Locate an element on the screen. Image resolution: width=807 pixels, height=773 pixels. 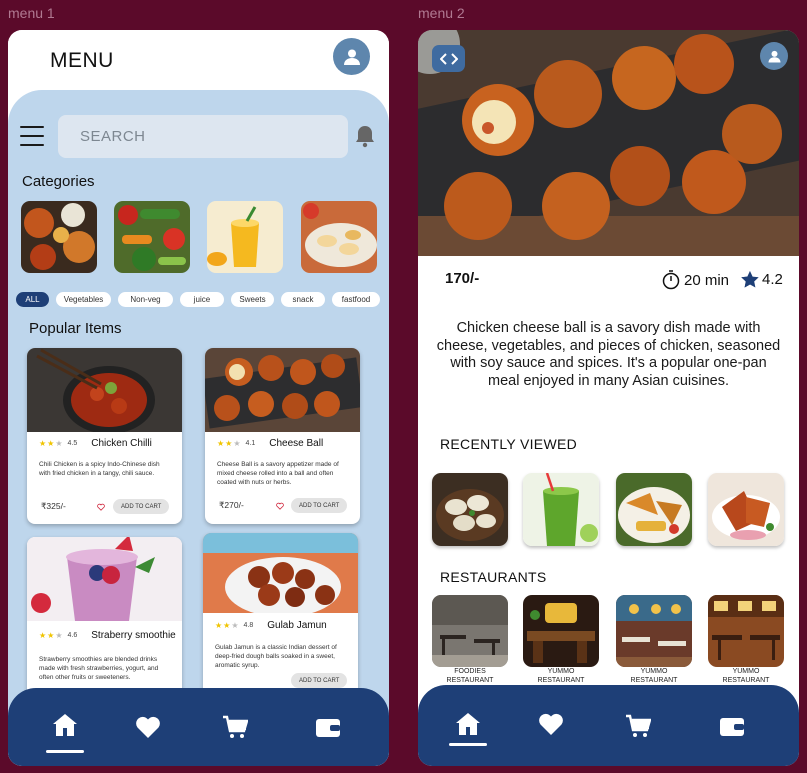
gulab-jamun-image is located at coordinates (280, 573).